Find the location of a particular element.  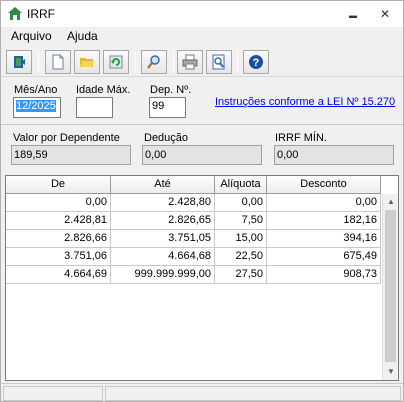

close-button: ✕ is located at coordinates (385, 14).